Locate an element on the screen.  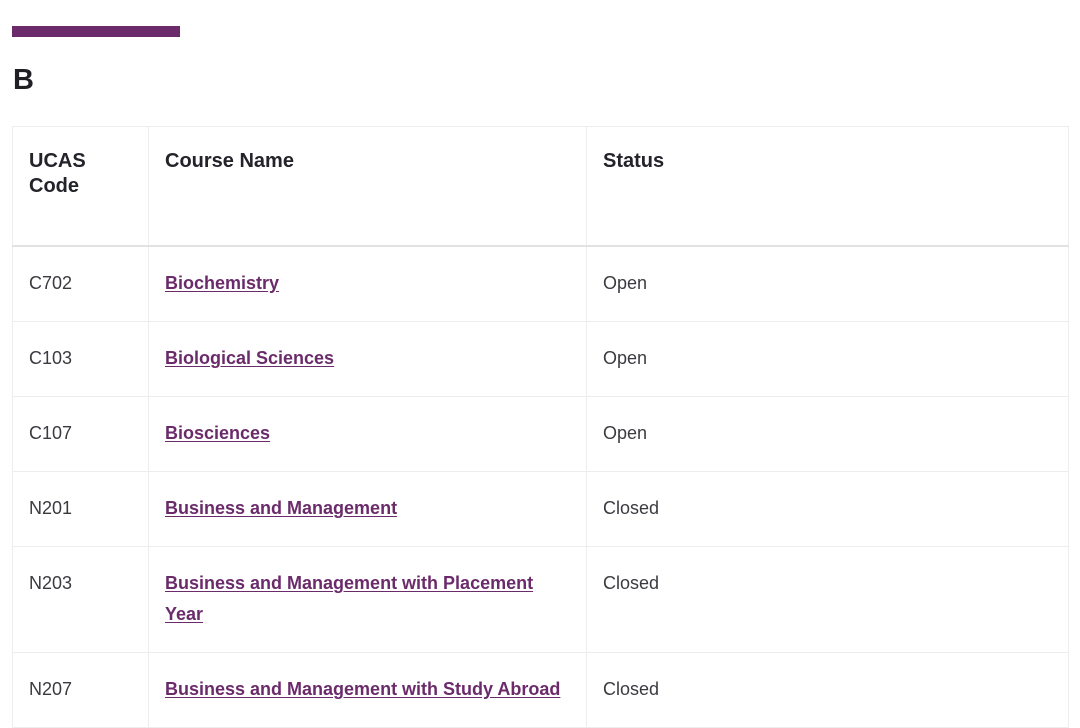
course-link: Biological Sciences is located at coordinates (249, 358).